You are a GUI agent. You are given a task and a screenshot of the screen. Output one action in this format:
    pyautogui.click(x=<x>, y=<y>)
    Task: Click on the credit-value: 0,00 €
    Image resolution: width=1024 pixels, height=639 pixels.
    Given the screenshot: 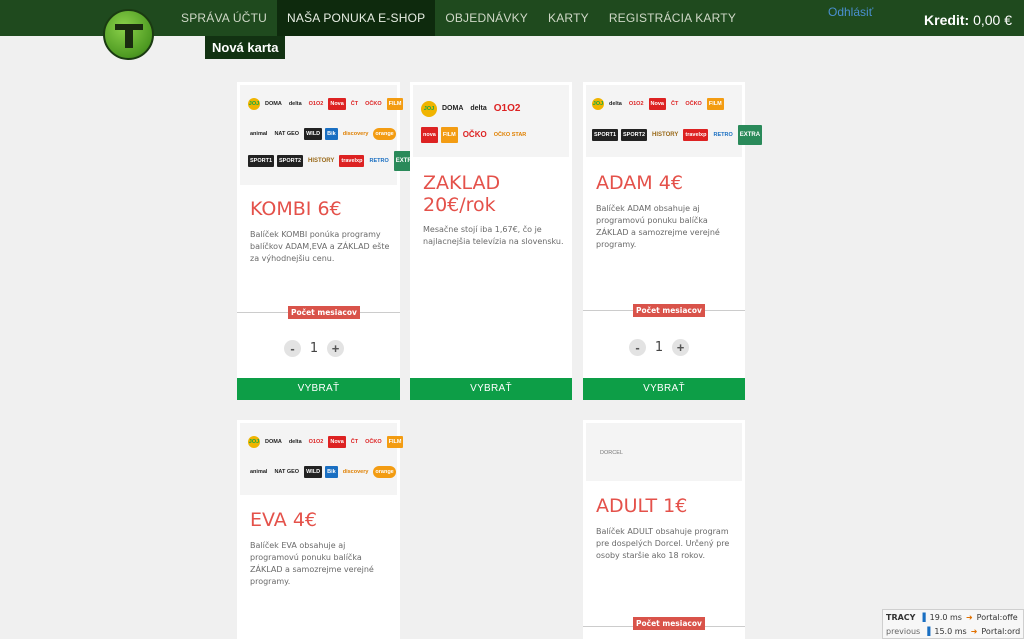 What is the action you would take?
    pyautogui.click(x=992, y=20)
    